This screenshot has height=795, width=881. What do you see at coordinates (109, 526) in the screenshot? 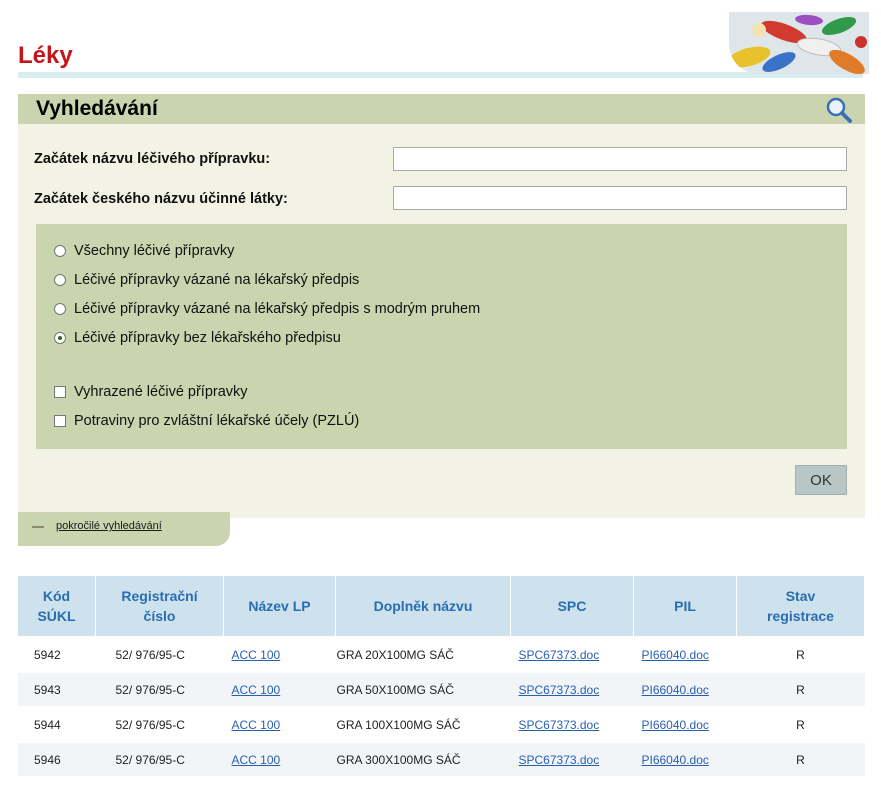
I see `advanced-search-link: pokročilé vyhledávání` at bounding box center [109, 526].